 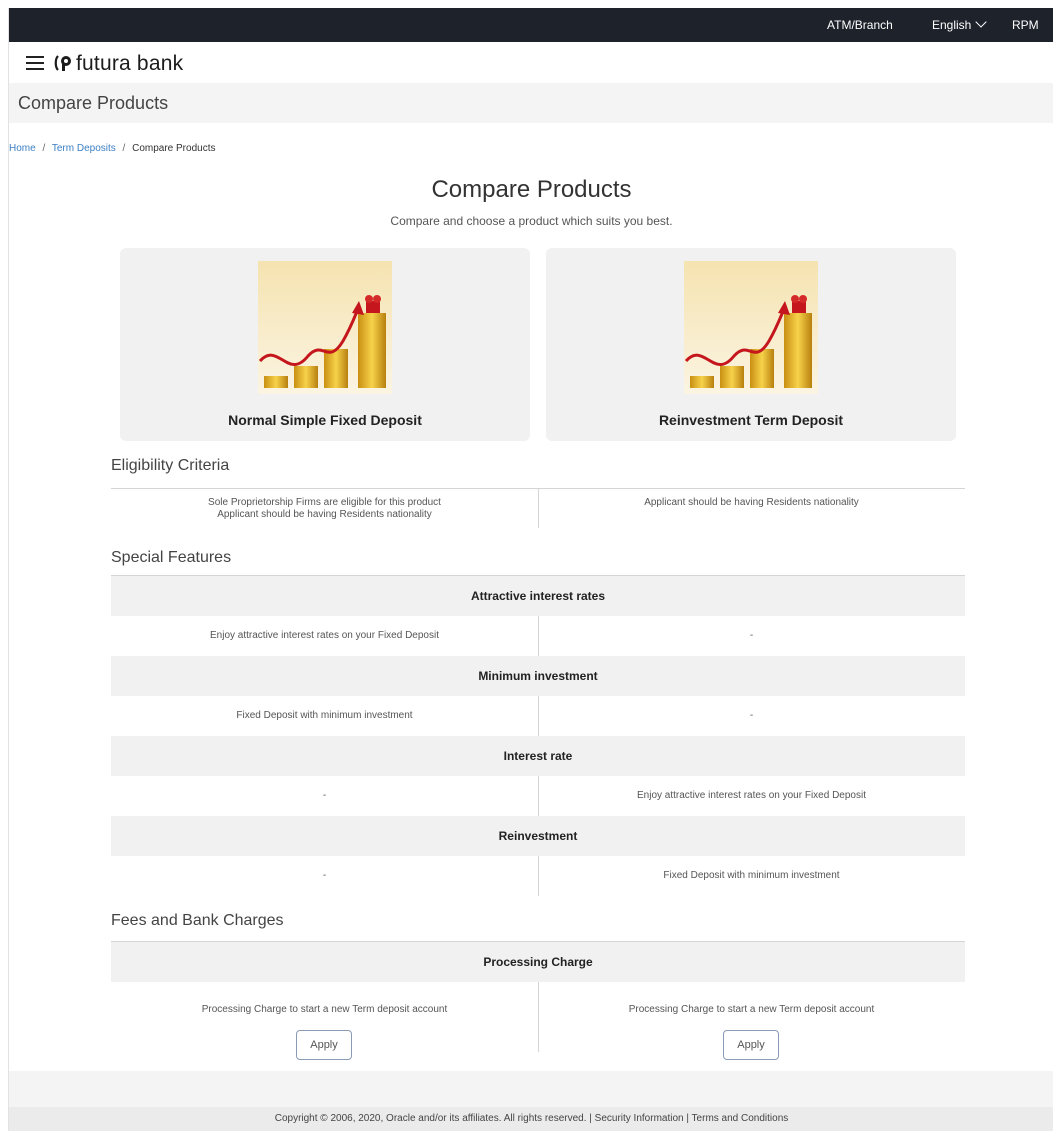 I want to click on brand-name: futura bank, so click(x=129, y=64).